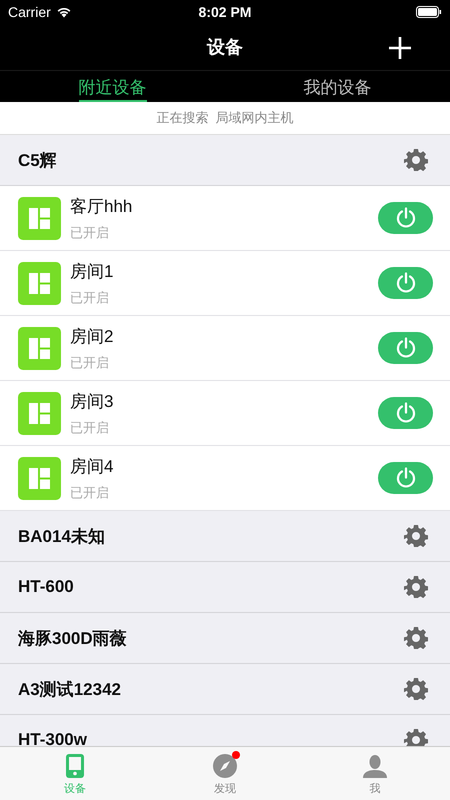 Image resolution: width=450 pixels, height=800 pixels. I want to click on device-name: 房间4, so click(92, 467).